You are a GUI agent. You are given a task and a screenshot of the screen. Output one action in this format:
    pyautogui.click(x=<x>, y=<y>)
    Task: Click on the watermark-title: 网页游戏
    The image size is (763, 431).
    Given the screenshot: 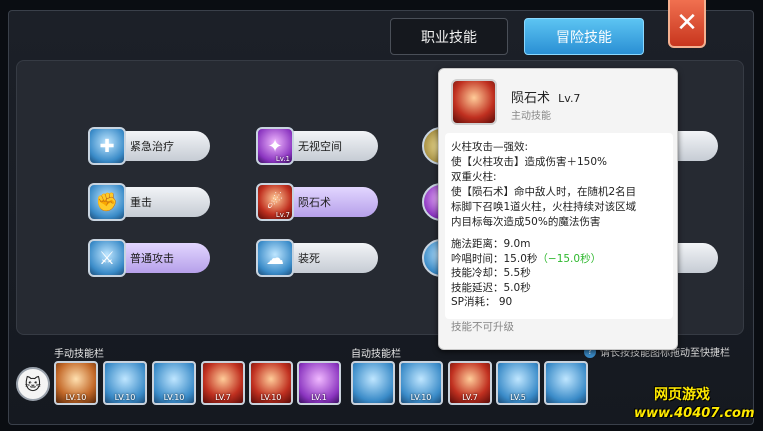 What is the action you would take?
    pyautogui.click(x=682, y=395)
    